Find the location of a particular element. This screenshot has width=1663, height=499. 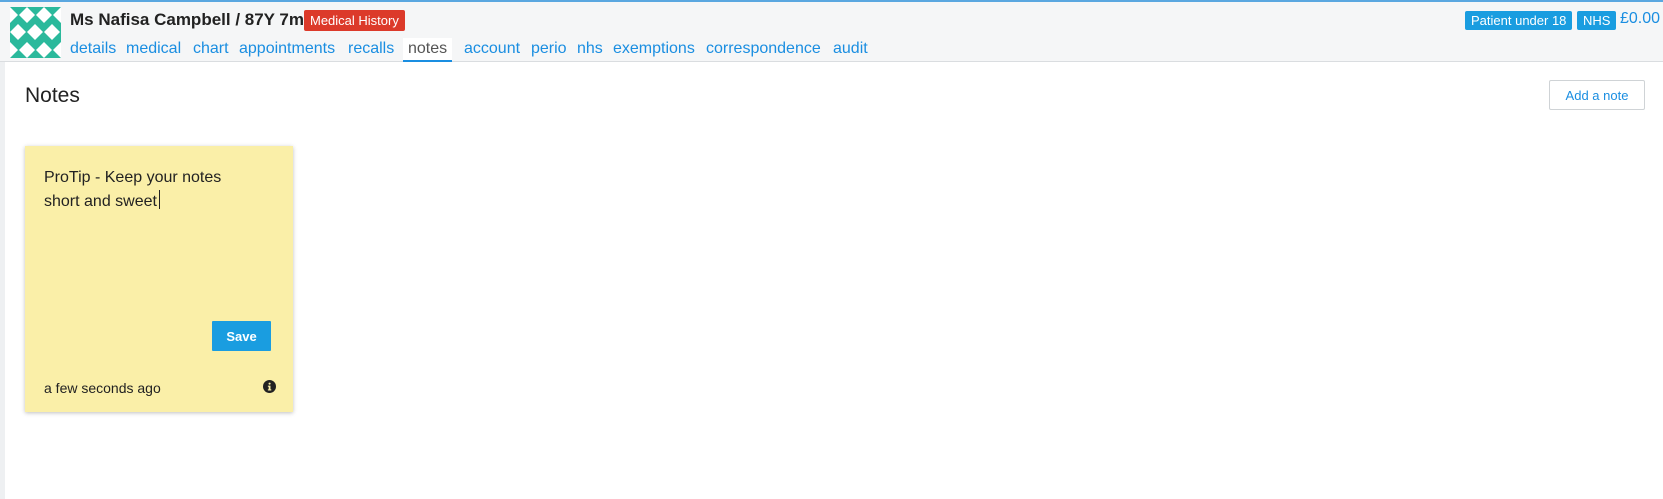

save-note-button: Save is located at coordinates (241, 336).